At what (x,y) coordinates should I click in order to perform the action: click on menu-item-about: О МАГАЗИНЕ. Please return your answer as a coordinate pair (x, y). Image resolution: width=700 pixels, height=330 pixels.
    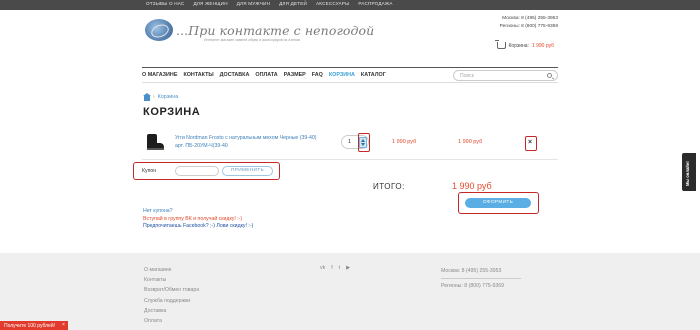
    Looking at the image, I should click on (159, 75).